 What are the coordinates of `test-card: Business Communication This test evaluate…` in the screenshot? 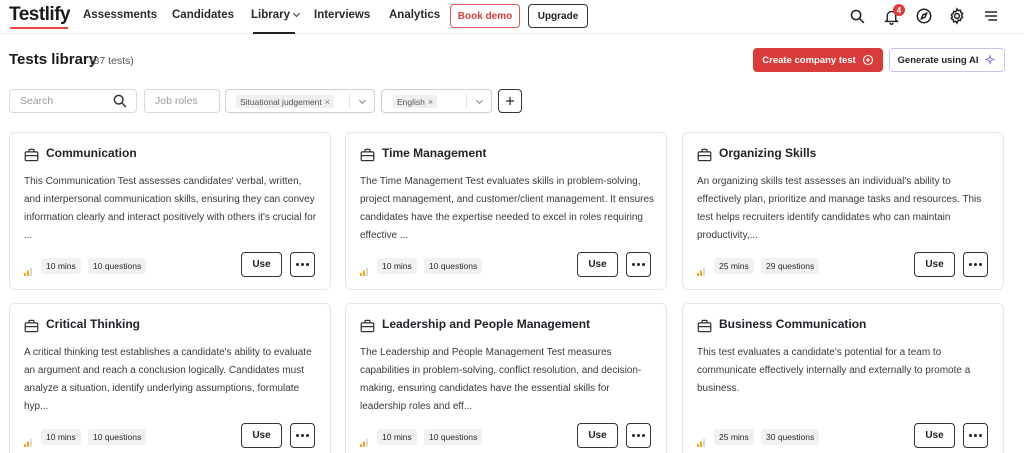 It's located at (843, 378).